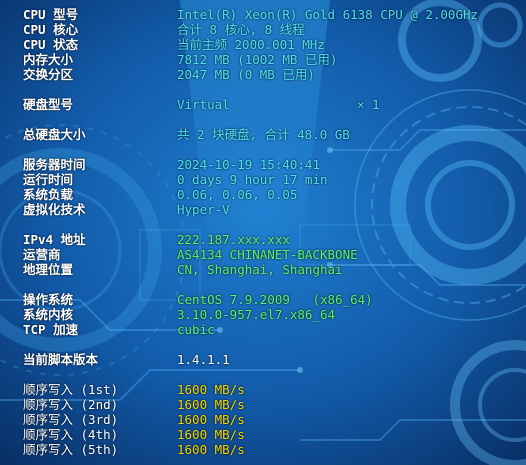 This screenshot has width=526, height=465. Describe the element at coordinates (51, 44) in the screenshot. I see `cpu-status-label: CPU 状态` at that location.